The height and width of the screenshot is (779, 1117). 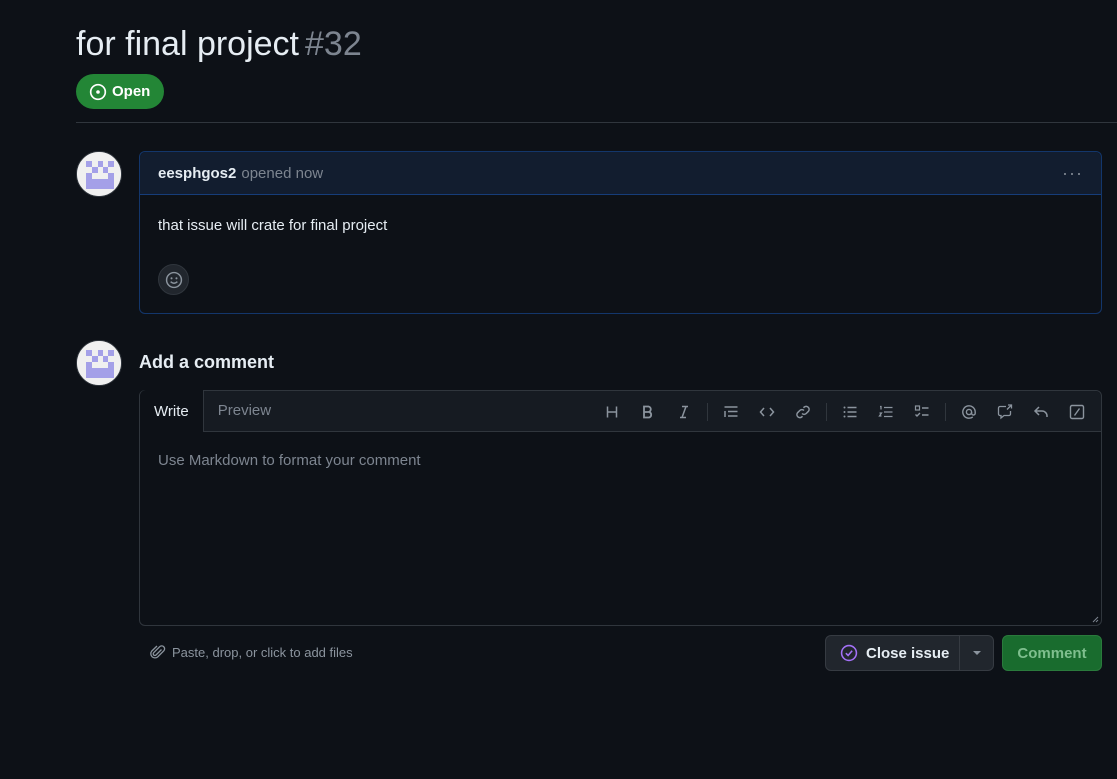 What do you see at coordinates (684, 412) in the screenshot?
I see `italic-icon` at bounding box center [684, 412].